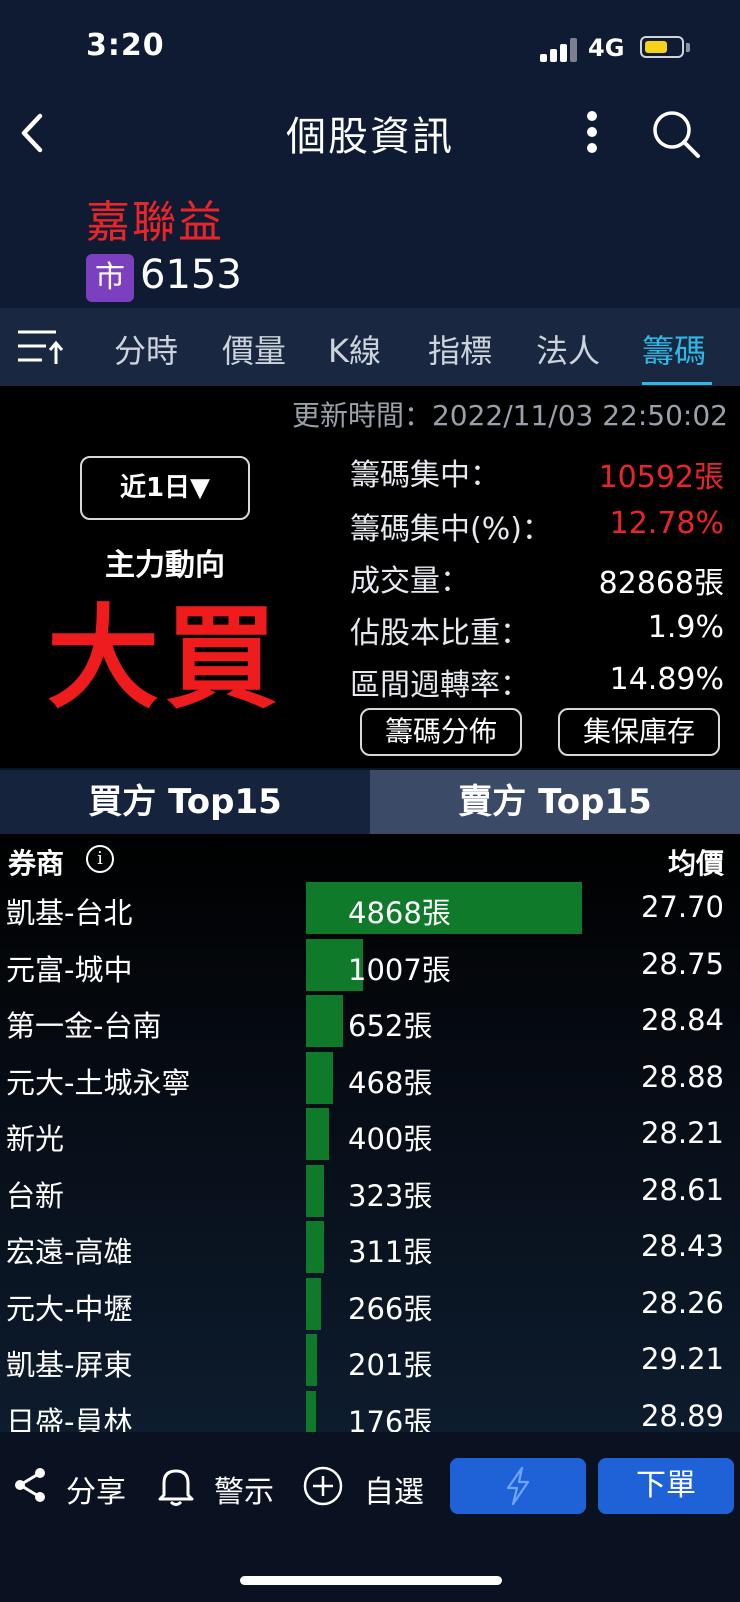 This screenshot has width=740, height=1602. I want to click on tab-chips: 籌碼, so click(674, 349).